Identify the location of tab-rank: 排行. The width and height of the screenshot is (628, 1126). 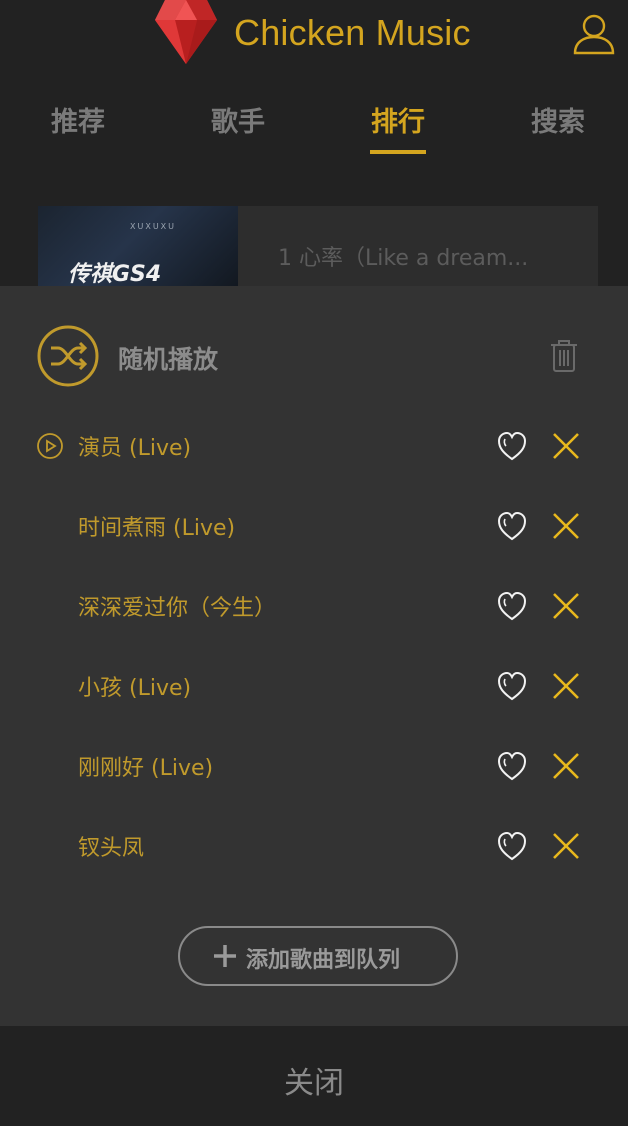
(398, 119).